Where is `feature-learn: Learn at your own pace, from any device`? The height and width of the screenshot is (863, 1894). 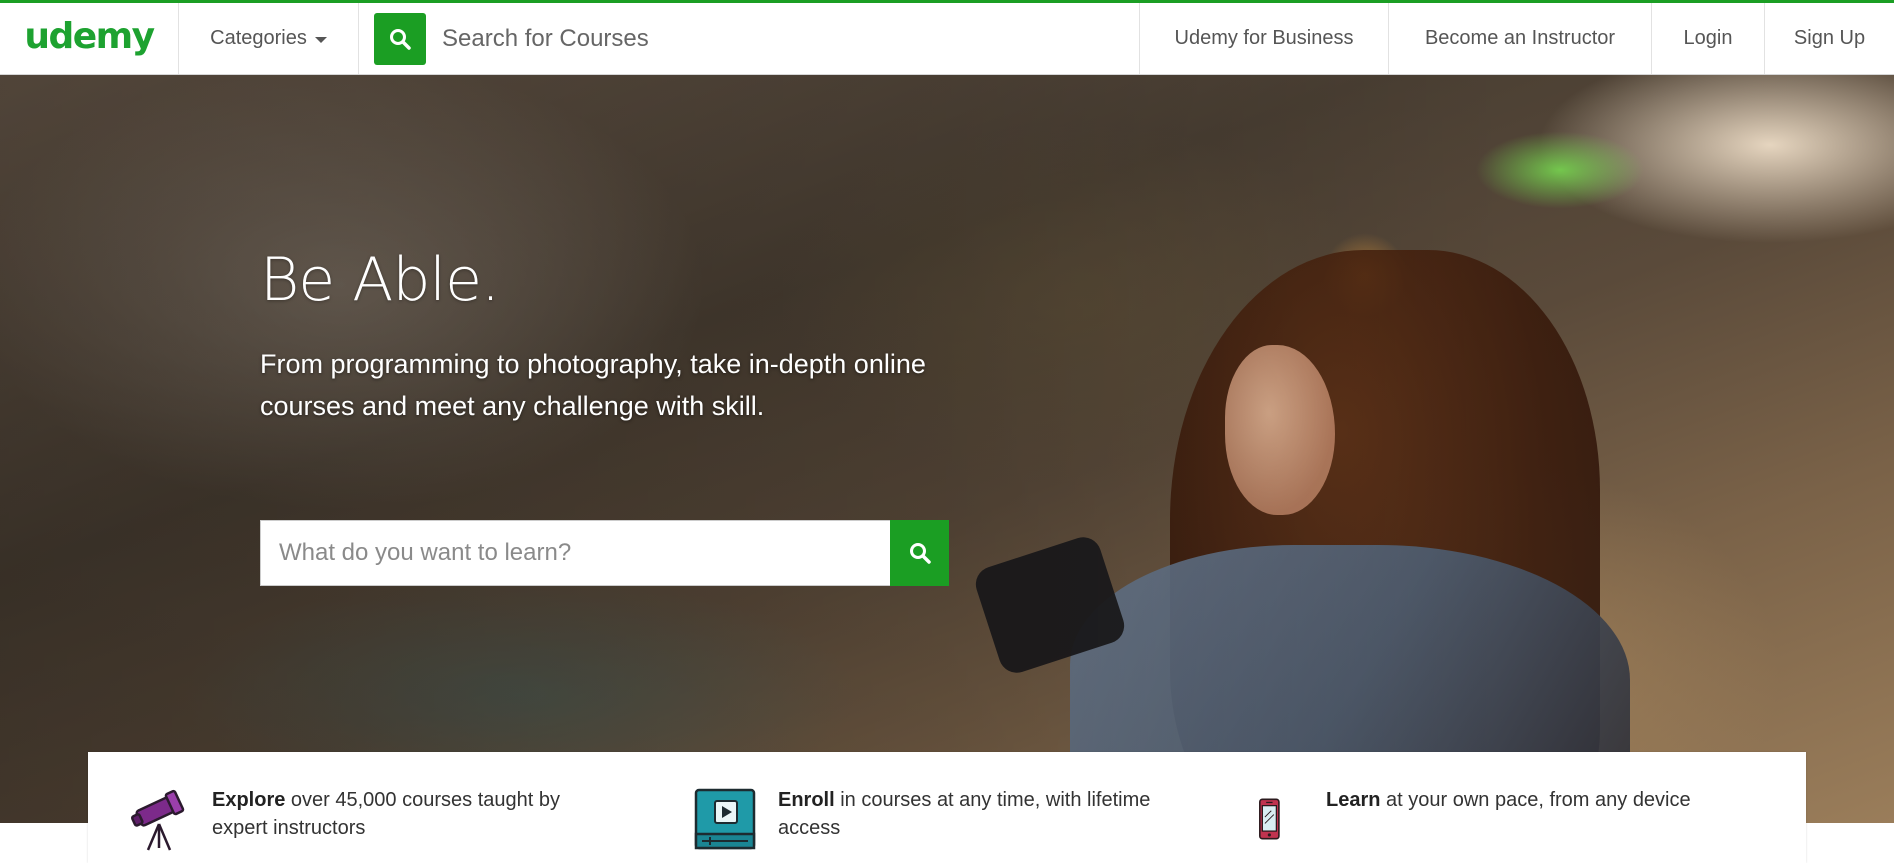 feature-learn: Learn at your own pace, from any device is located at coordinates (1501, 819).